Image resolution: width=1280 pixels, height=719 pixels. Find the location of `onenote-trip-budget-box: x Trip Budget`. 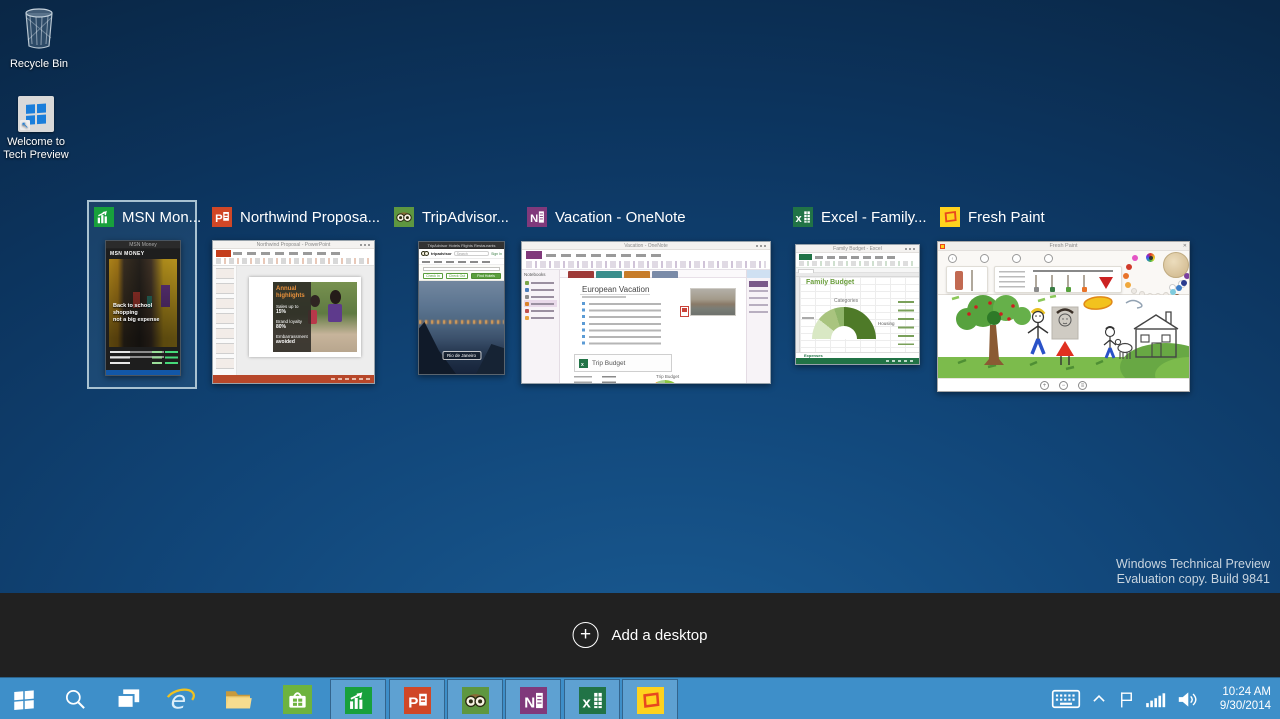

onenote-trip-budget-box: x Trip Budget is located at coordinates (623, 363).